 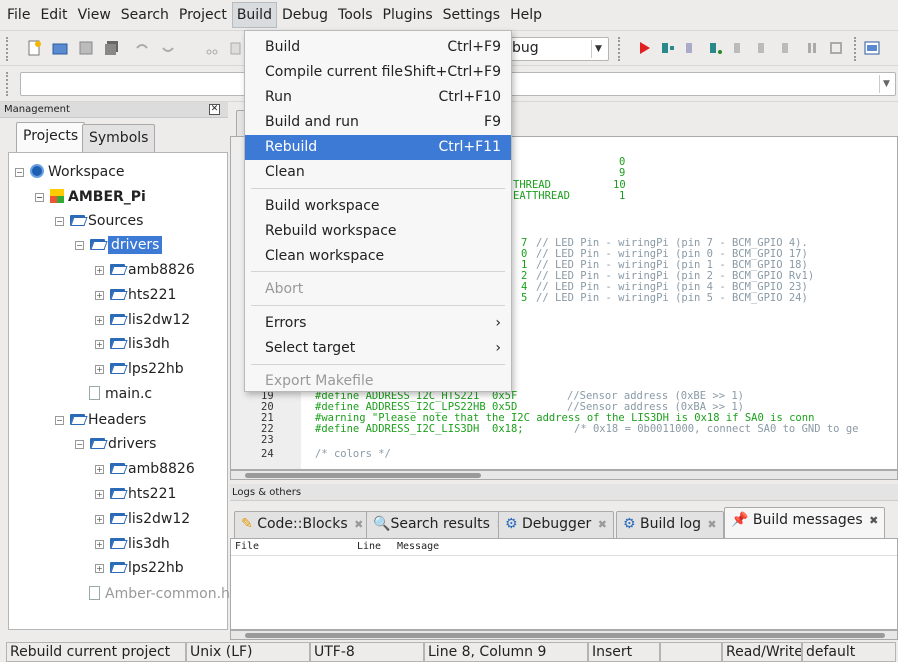 What do you see at coordinates (254, 15) in the screenshot?
I see `menu-build: Build` at bounding box center [254, 15].